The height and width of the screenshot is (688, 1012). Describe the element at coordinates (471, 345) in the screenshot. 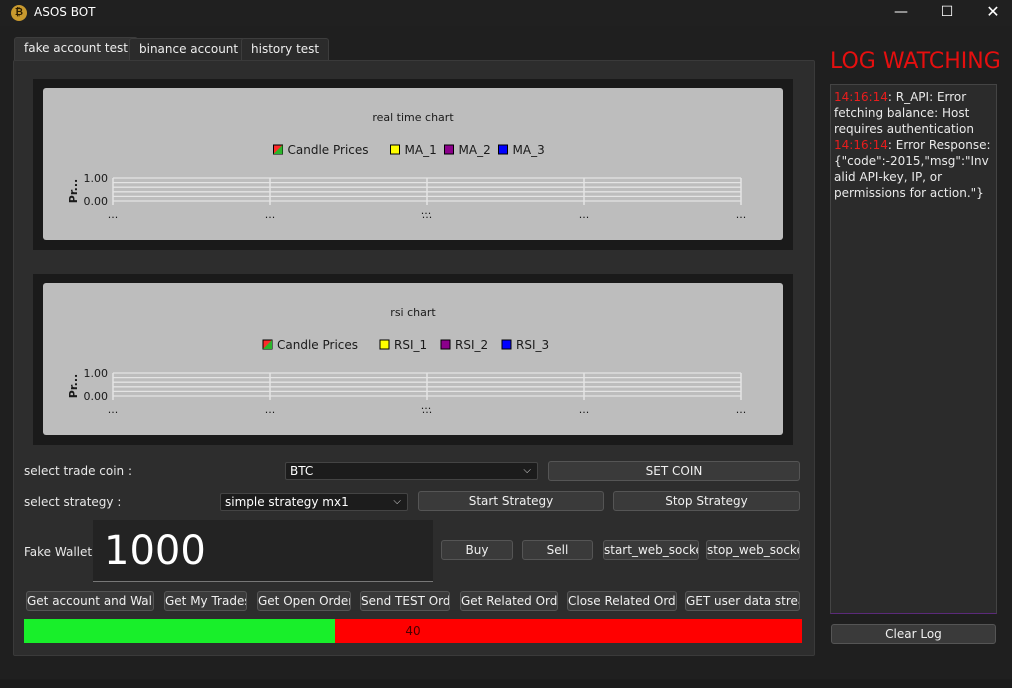

I see `legend-label: RSI_2` at that location.